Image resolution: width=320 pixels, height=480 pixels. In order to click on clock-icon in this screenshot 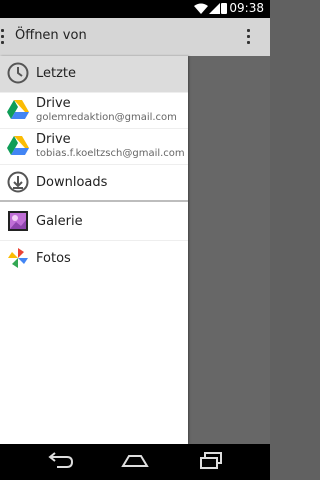, I will do `click(18, 73)`.